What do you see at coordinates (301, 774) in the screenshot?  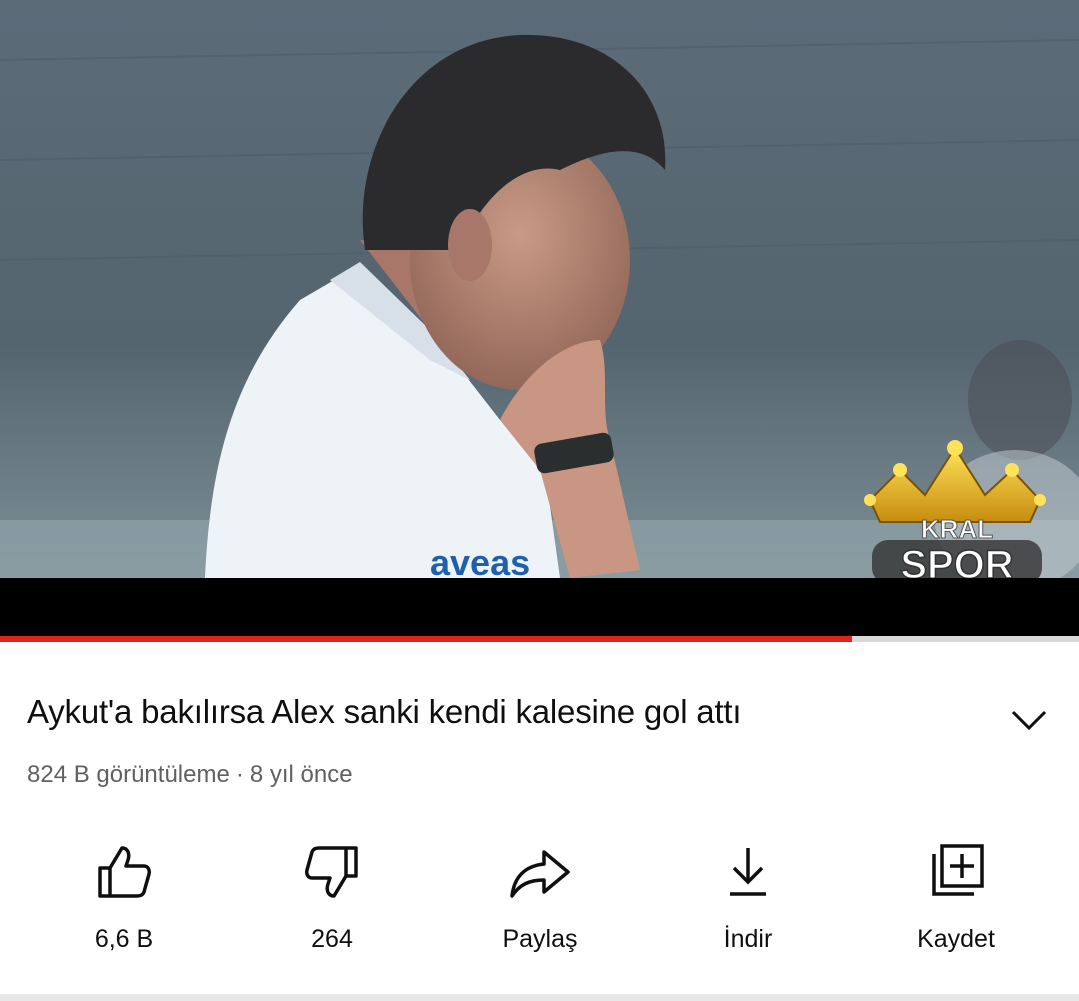 I see `upload-age: 8 yıl önce` at bounding box center [301, 774].